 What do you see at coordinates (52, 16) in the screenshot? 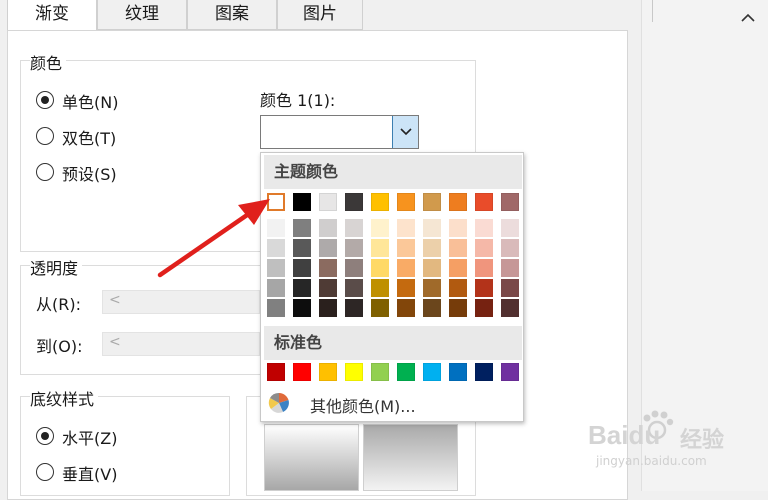
I see `tab-gradient: 渐变` at bounding box center [52, 16].